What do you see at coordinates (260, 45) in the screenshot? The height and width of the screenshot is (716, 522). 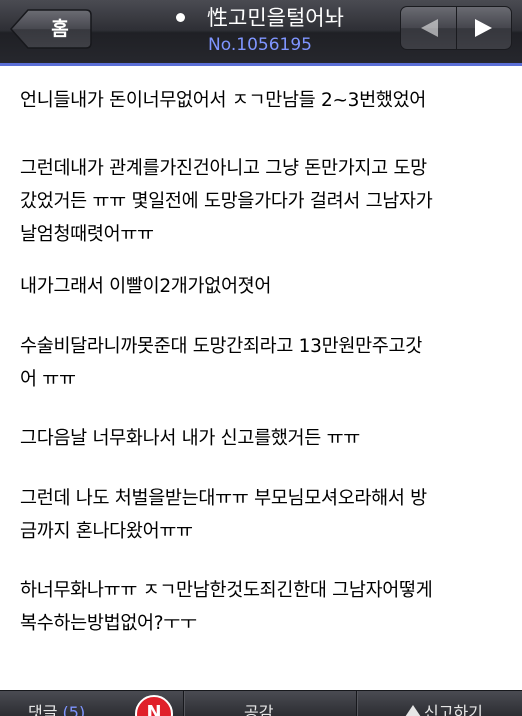 I see `post-number: No.1056195` at bounding box center [260, 45].